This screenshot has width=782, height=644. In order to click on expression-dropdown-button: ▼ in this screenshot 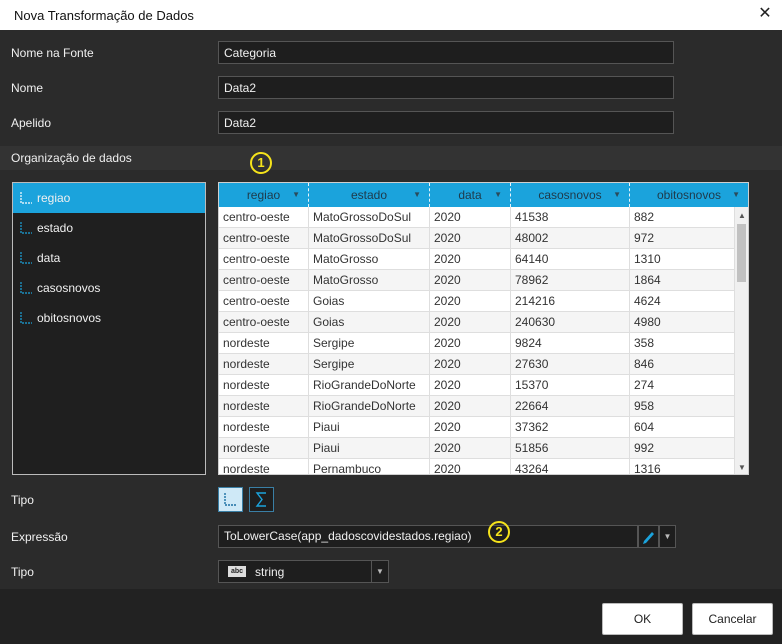, I will do `click(667, 536)`.